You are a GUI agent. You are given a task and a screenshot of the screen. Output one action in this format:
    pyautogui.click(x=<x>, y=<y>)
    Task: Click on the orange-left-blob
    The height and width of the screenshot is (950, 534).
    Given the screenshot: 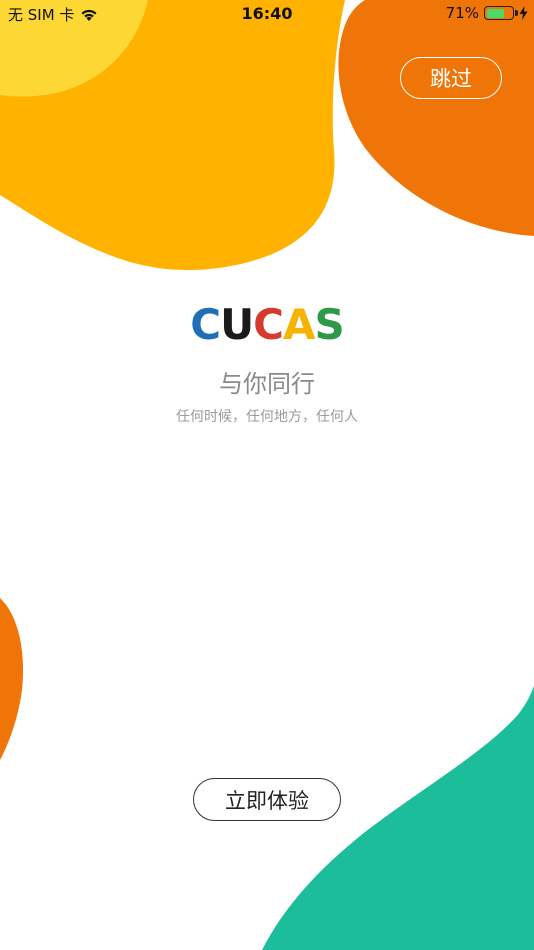 What is the action you would take?
    pyautogui.click(x=12, y=679)
    